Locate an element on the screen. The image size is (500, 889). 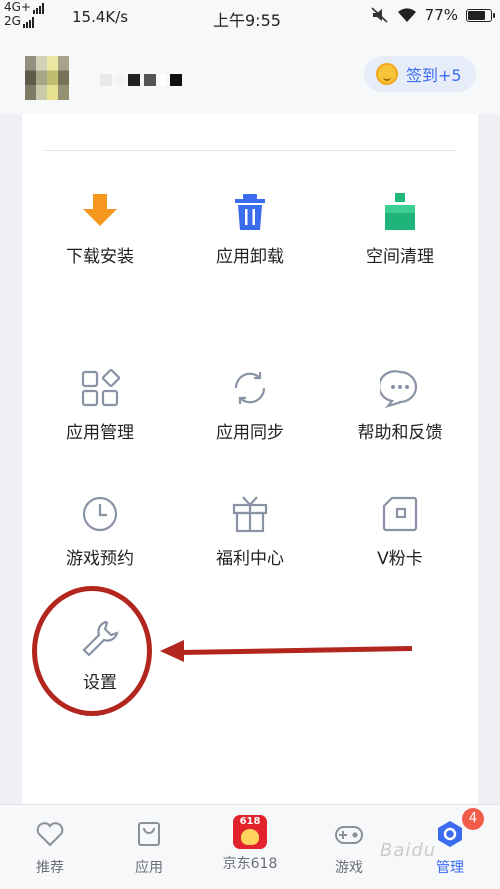
menu-item-label: 帮助和反馈 is located at coordinates (400, 433).